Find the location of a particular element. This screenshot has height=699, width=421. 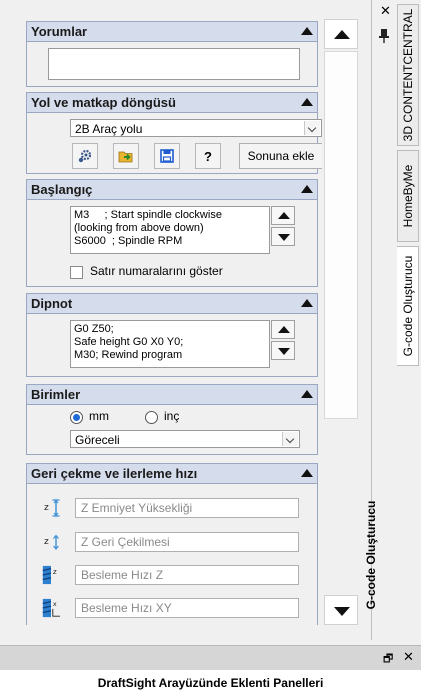

feed-rate-xy-icon: x is located at coordinates (51, 608).